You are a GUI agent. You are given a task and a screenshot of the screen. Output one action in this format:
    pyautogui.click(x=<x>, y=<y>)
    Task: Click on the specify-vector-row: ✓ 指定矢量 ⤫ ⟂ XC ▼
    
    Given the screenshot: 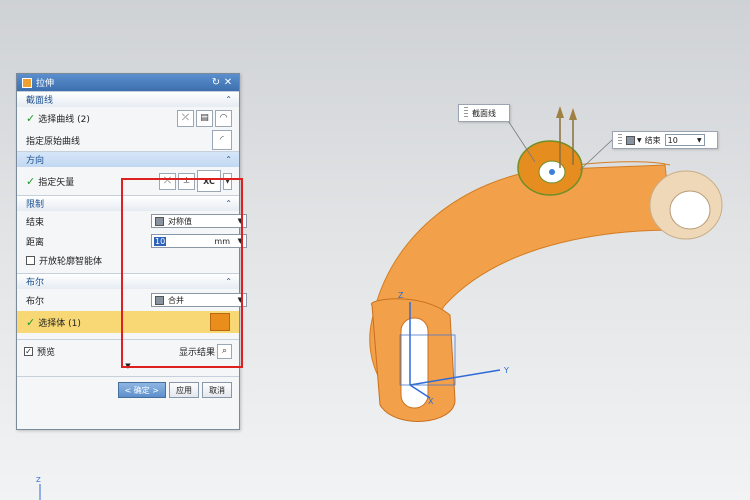 What is the action you would take?
    pyautogui.click(x=128, y=181)
    